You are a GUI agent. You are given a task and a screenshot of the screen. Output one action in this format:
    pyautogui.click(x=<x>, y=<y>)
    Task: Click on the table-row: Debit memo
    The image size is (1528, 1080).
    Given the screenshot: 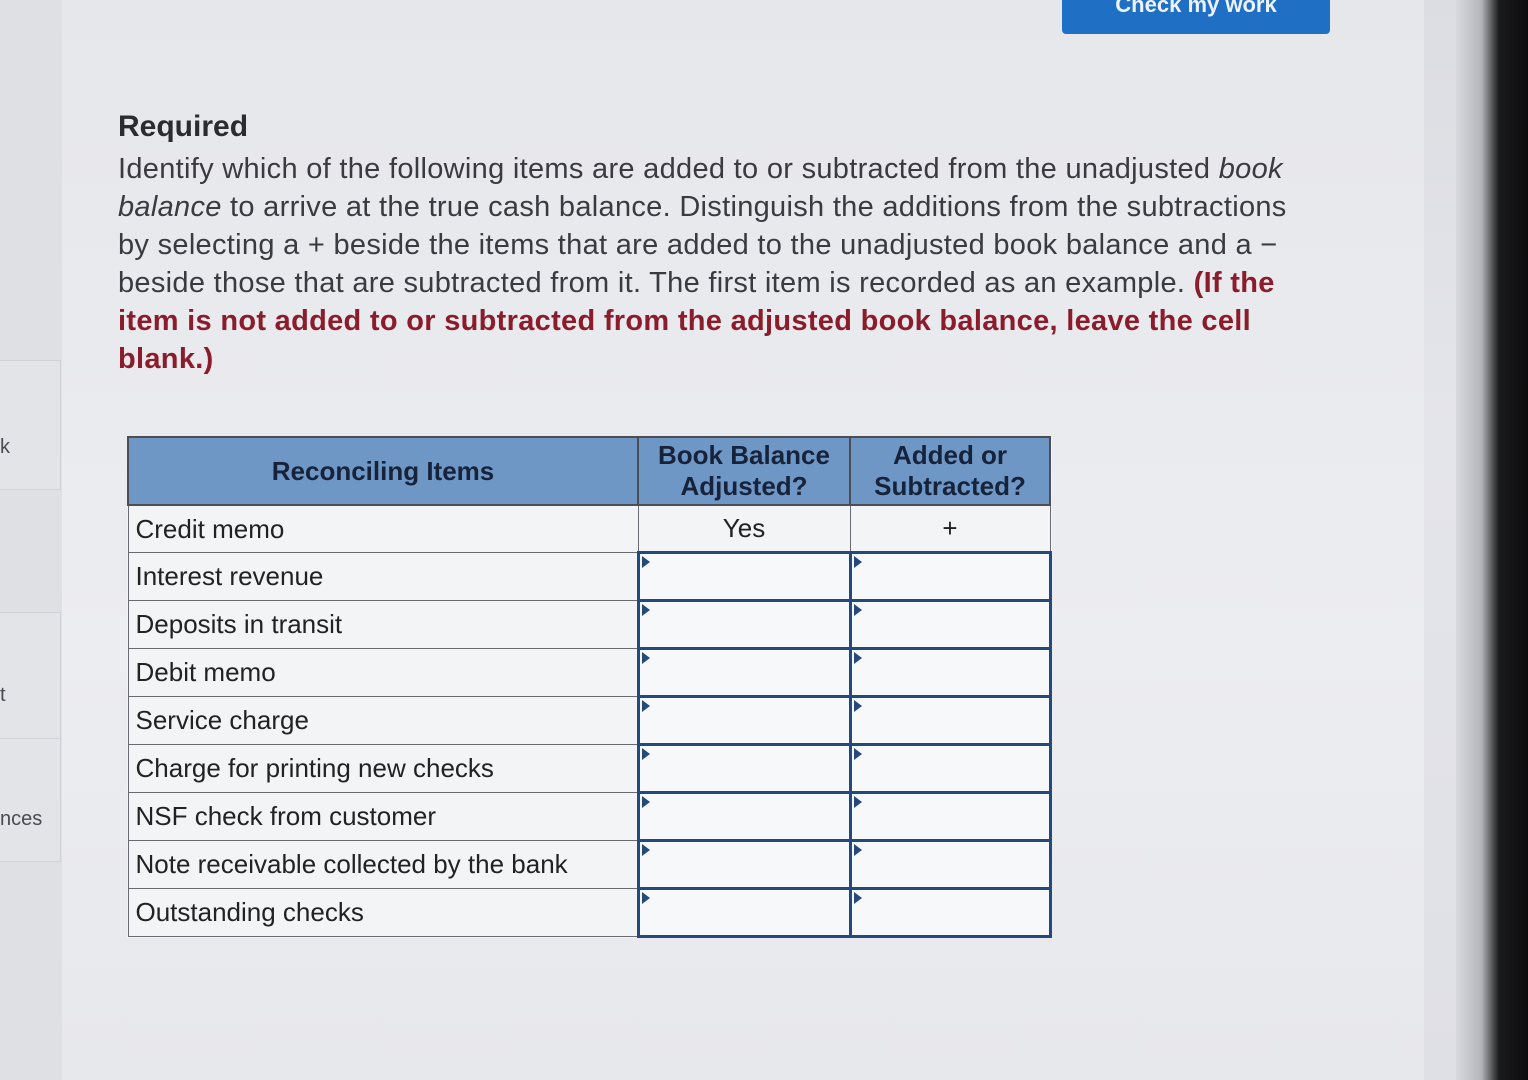 What is the action you would take?
    pyautogui.click(x=589, y=672)
    